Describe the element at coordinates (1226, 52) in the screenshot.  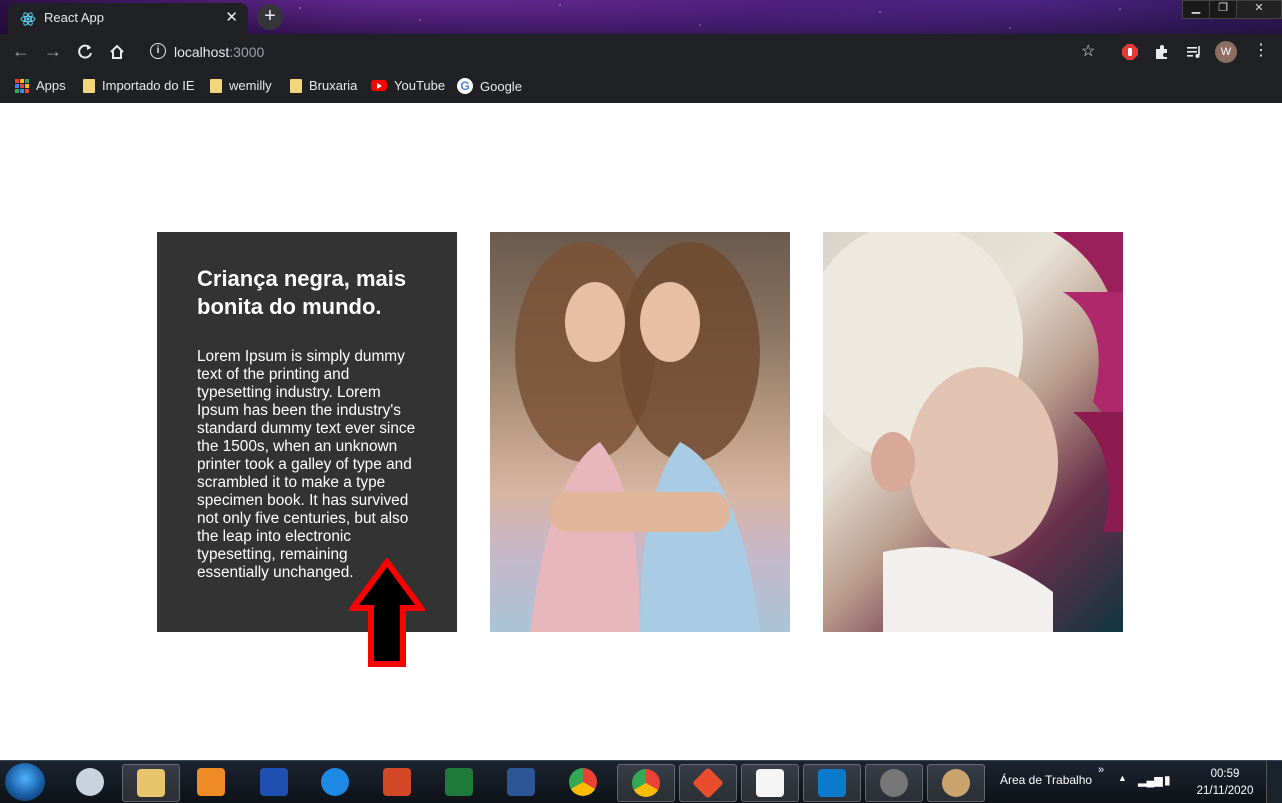
I see `profile-avatar: W` at that location.